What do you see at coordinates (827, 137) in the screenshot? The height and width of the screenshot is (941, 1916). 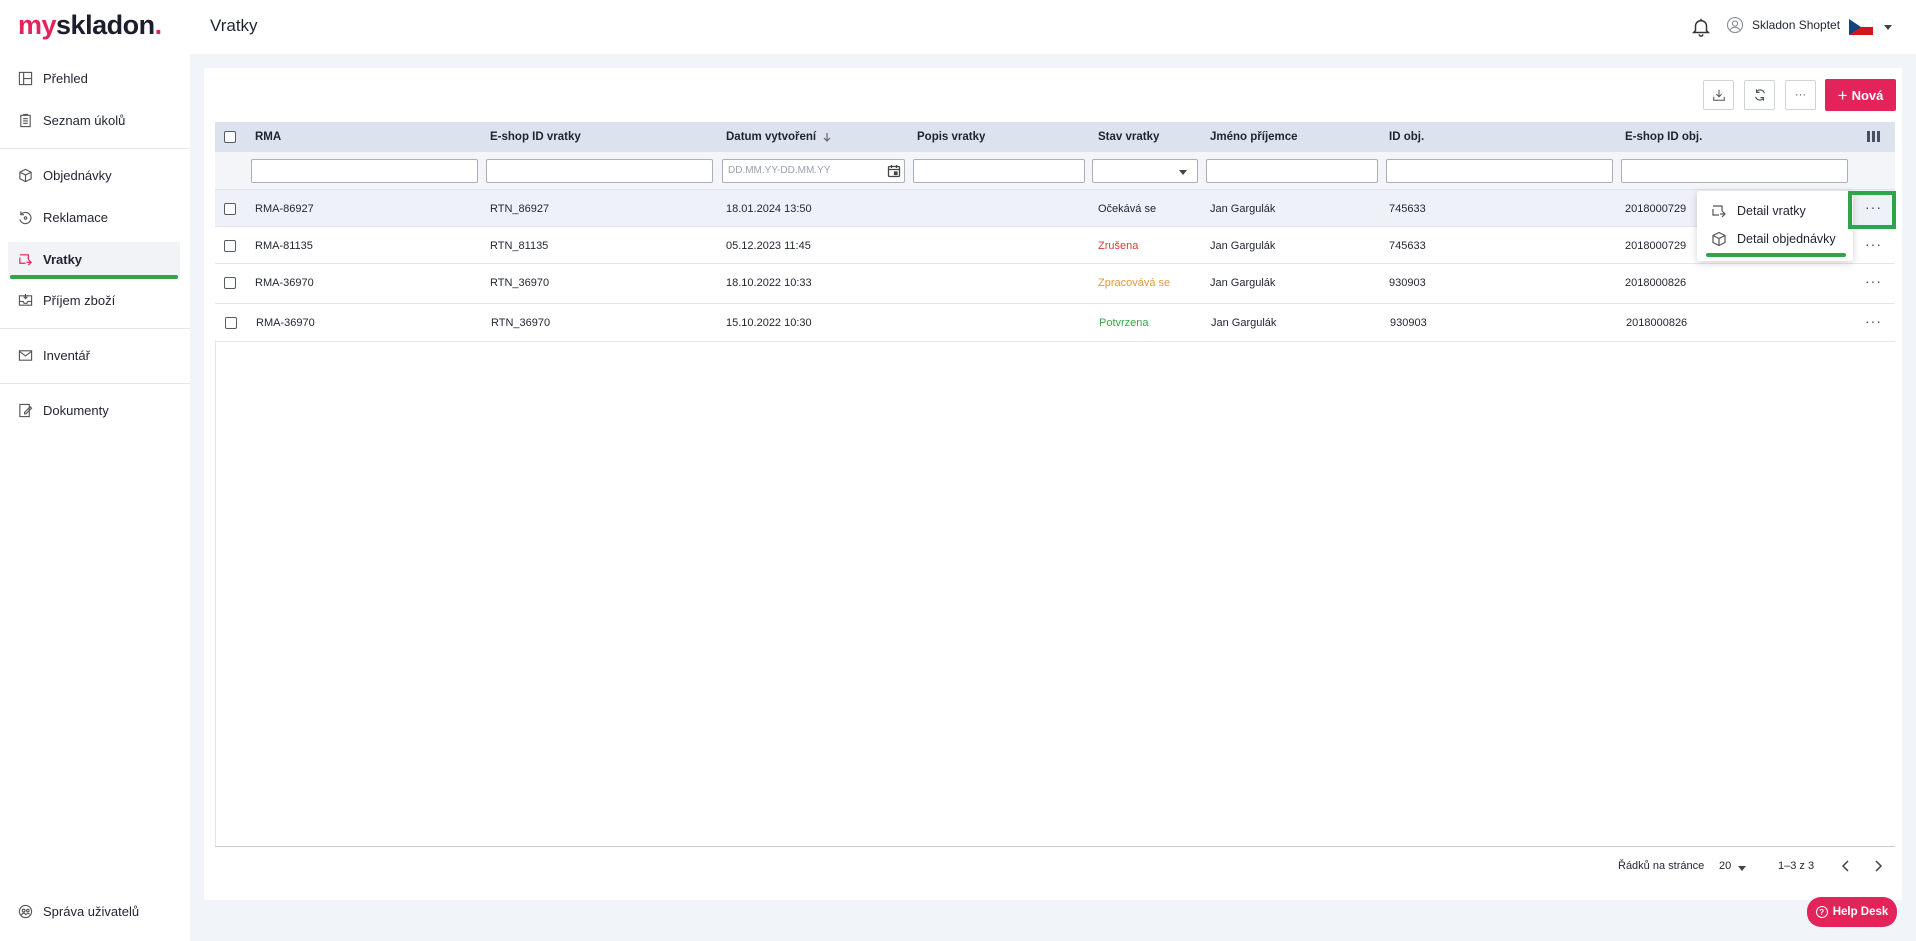 I see `sort-arrow-down-icon` at bounding box center [827, 137].